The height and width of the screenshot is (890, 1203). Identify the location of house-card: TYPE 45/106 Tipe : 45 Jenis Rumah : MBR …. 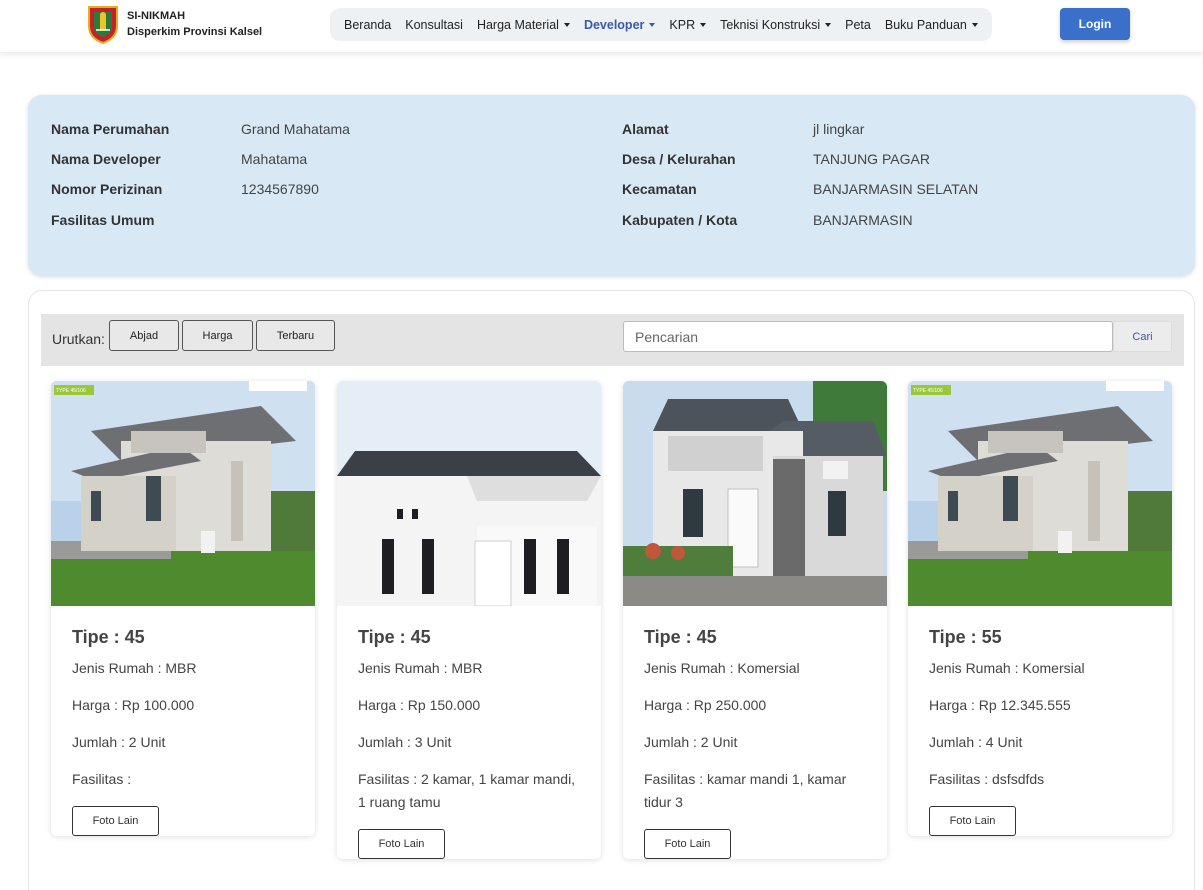
(183, 608).